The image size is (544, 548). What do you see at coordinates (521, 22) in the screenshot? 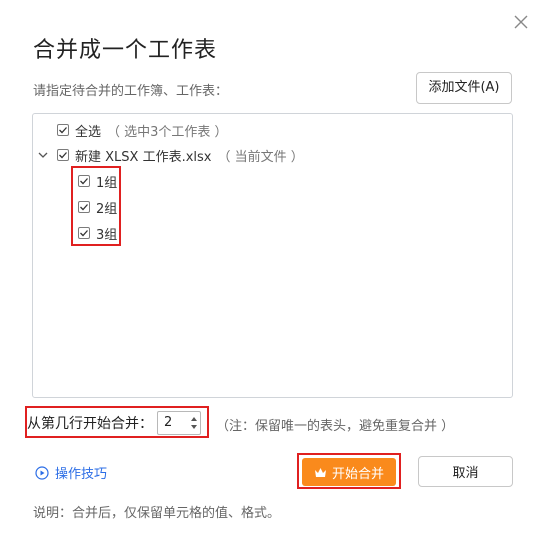
I see `close-icon` at bounding box center [521, 22].